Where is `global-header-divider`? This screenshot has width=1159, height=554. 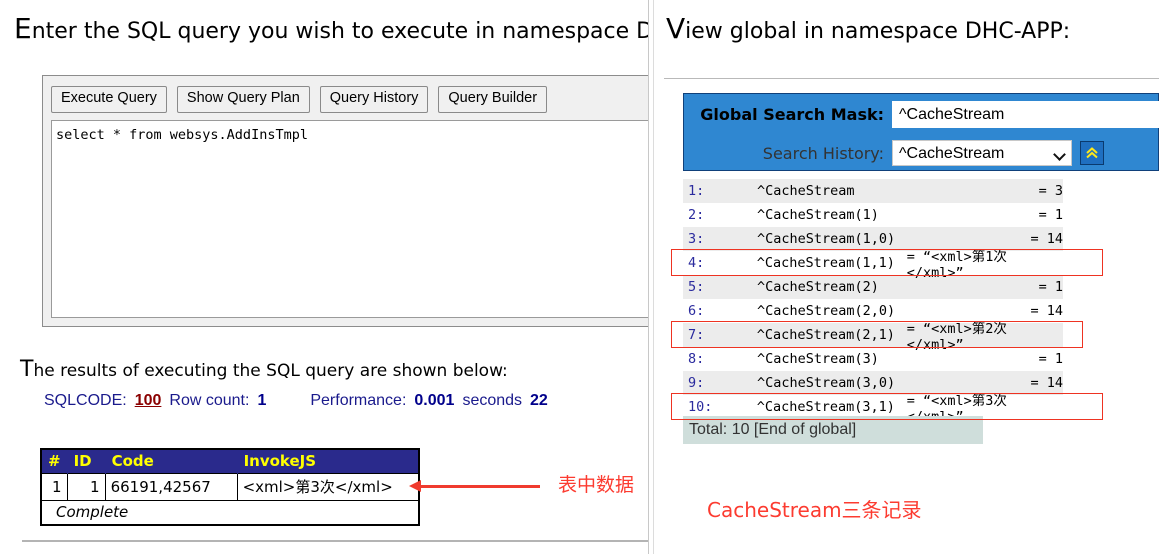 global-header-divider is located at coordinates (911, 78).